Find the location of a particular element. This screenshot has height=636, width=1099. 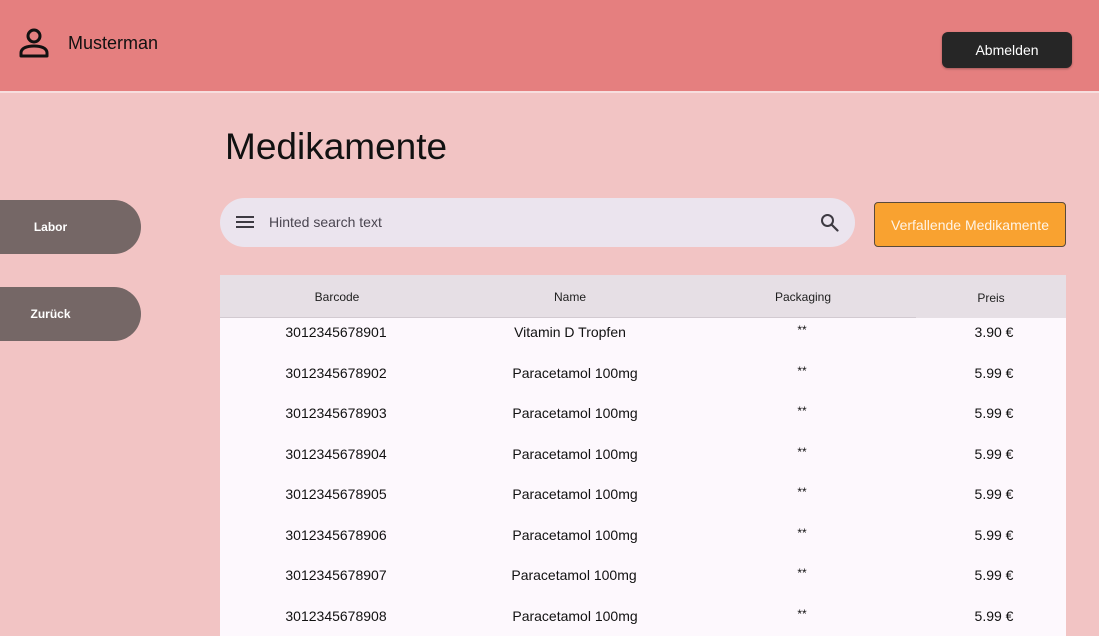

column-header-name: Name is located at coordinates (570, 297).